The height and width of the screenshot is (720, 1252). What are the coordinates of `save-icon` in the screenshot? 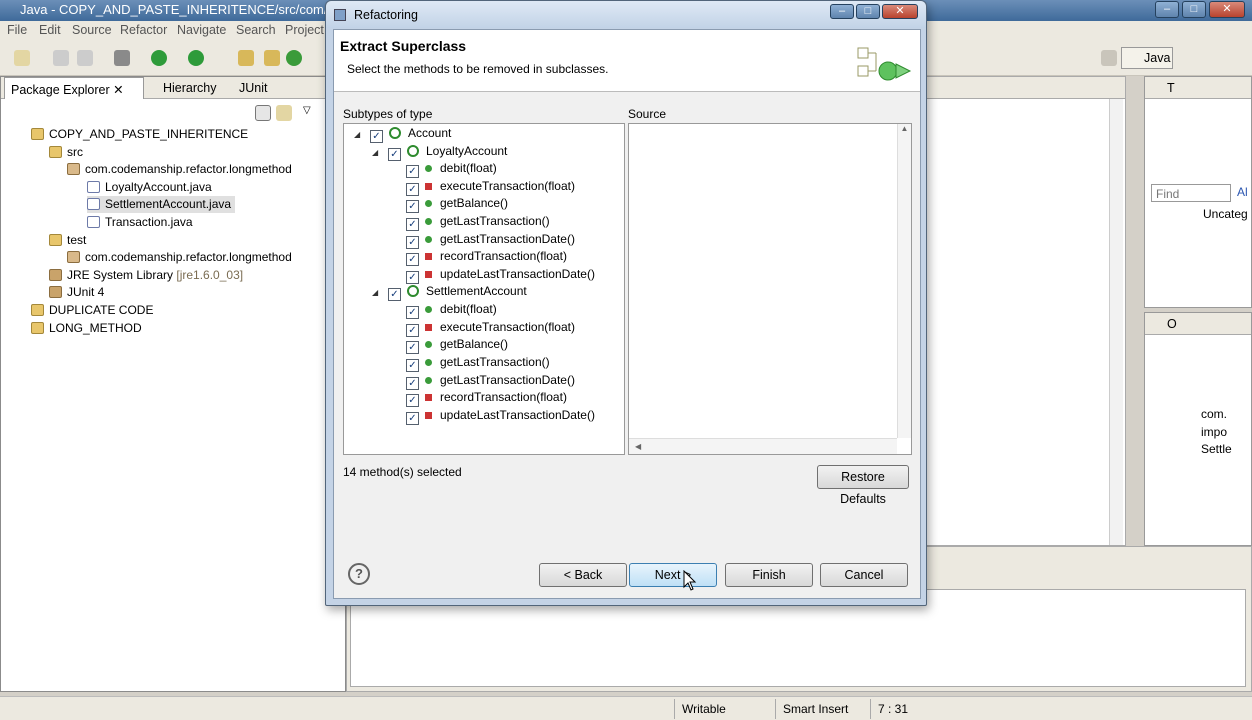 It's located at (61, 58).